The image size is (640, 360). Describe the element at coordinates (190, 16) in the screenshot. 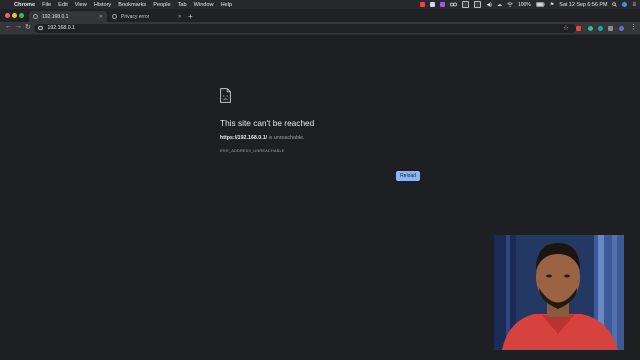

I see `new-tab-button: +` at that location.